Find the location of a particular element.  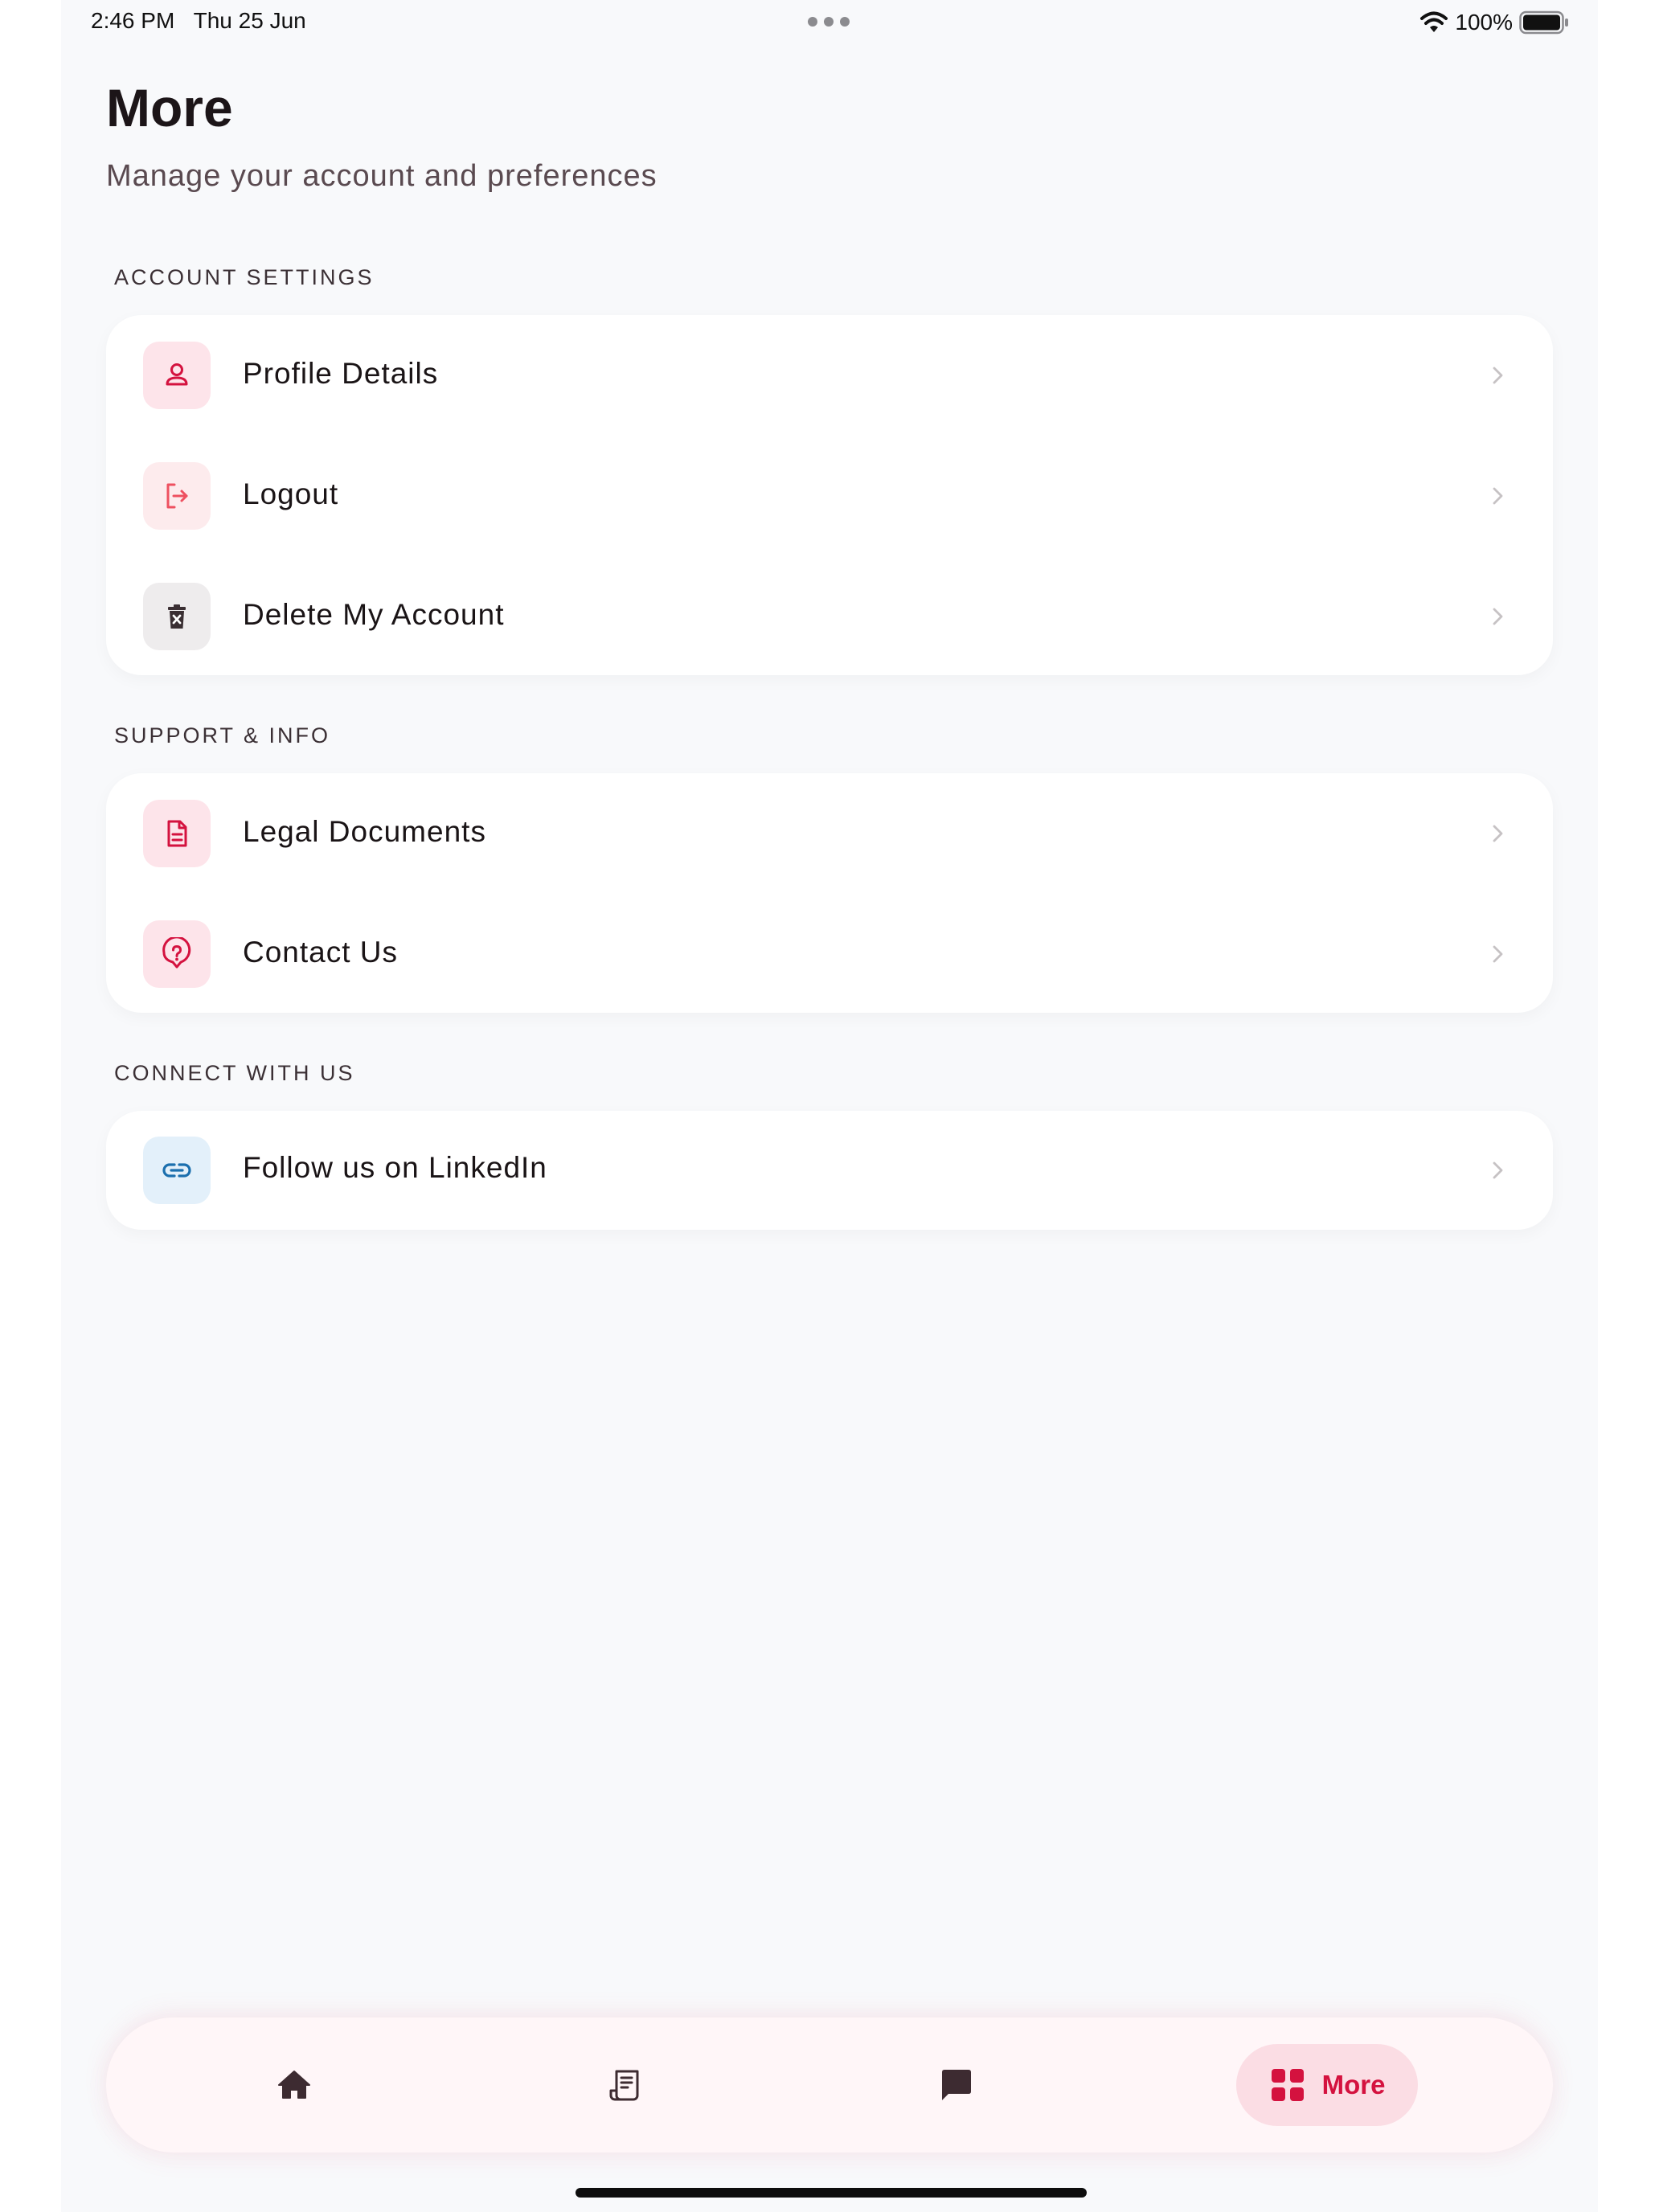

logout-icon is located at coordinates (177, 496).